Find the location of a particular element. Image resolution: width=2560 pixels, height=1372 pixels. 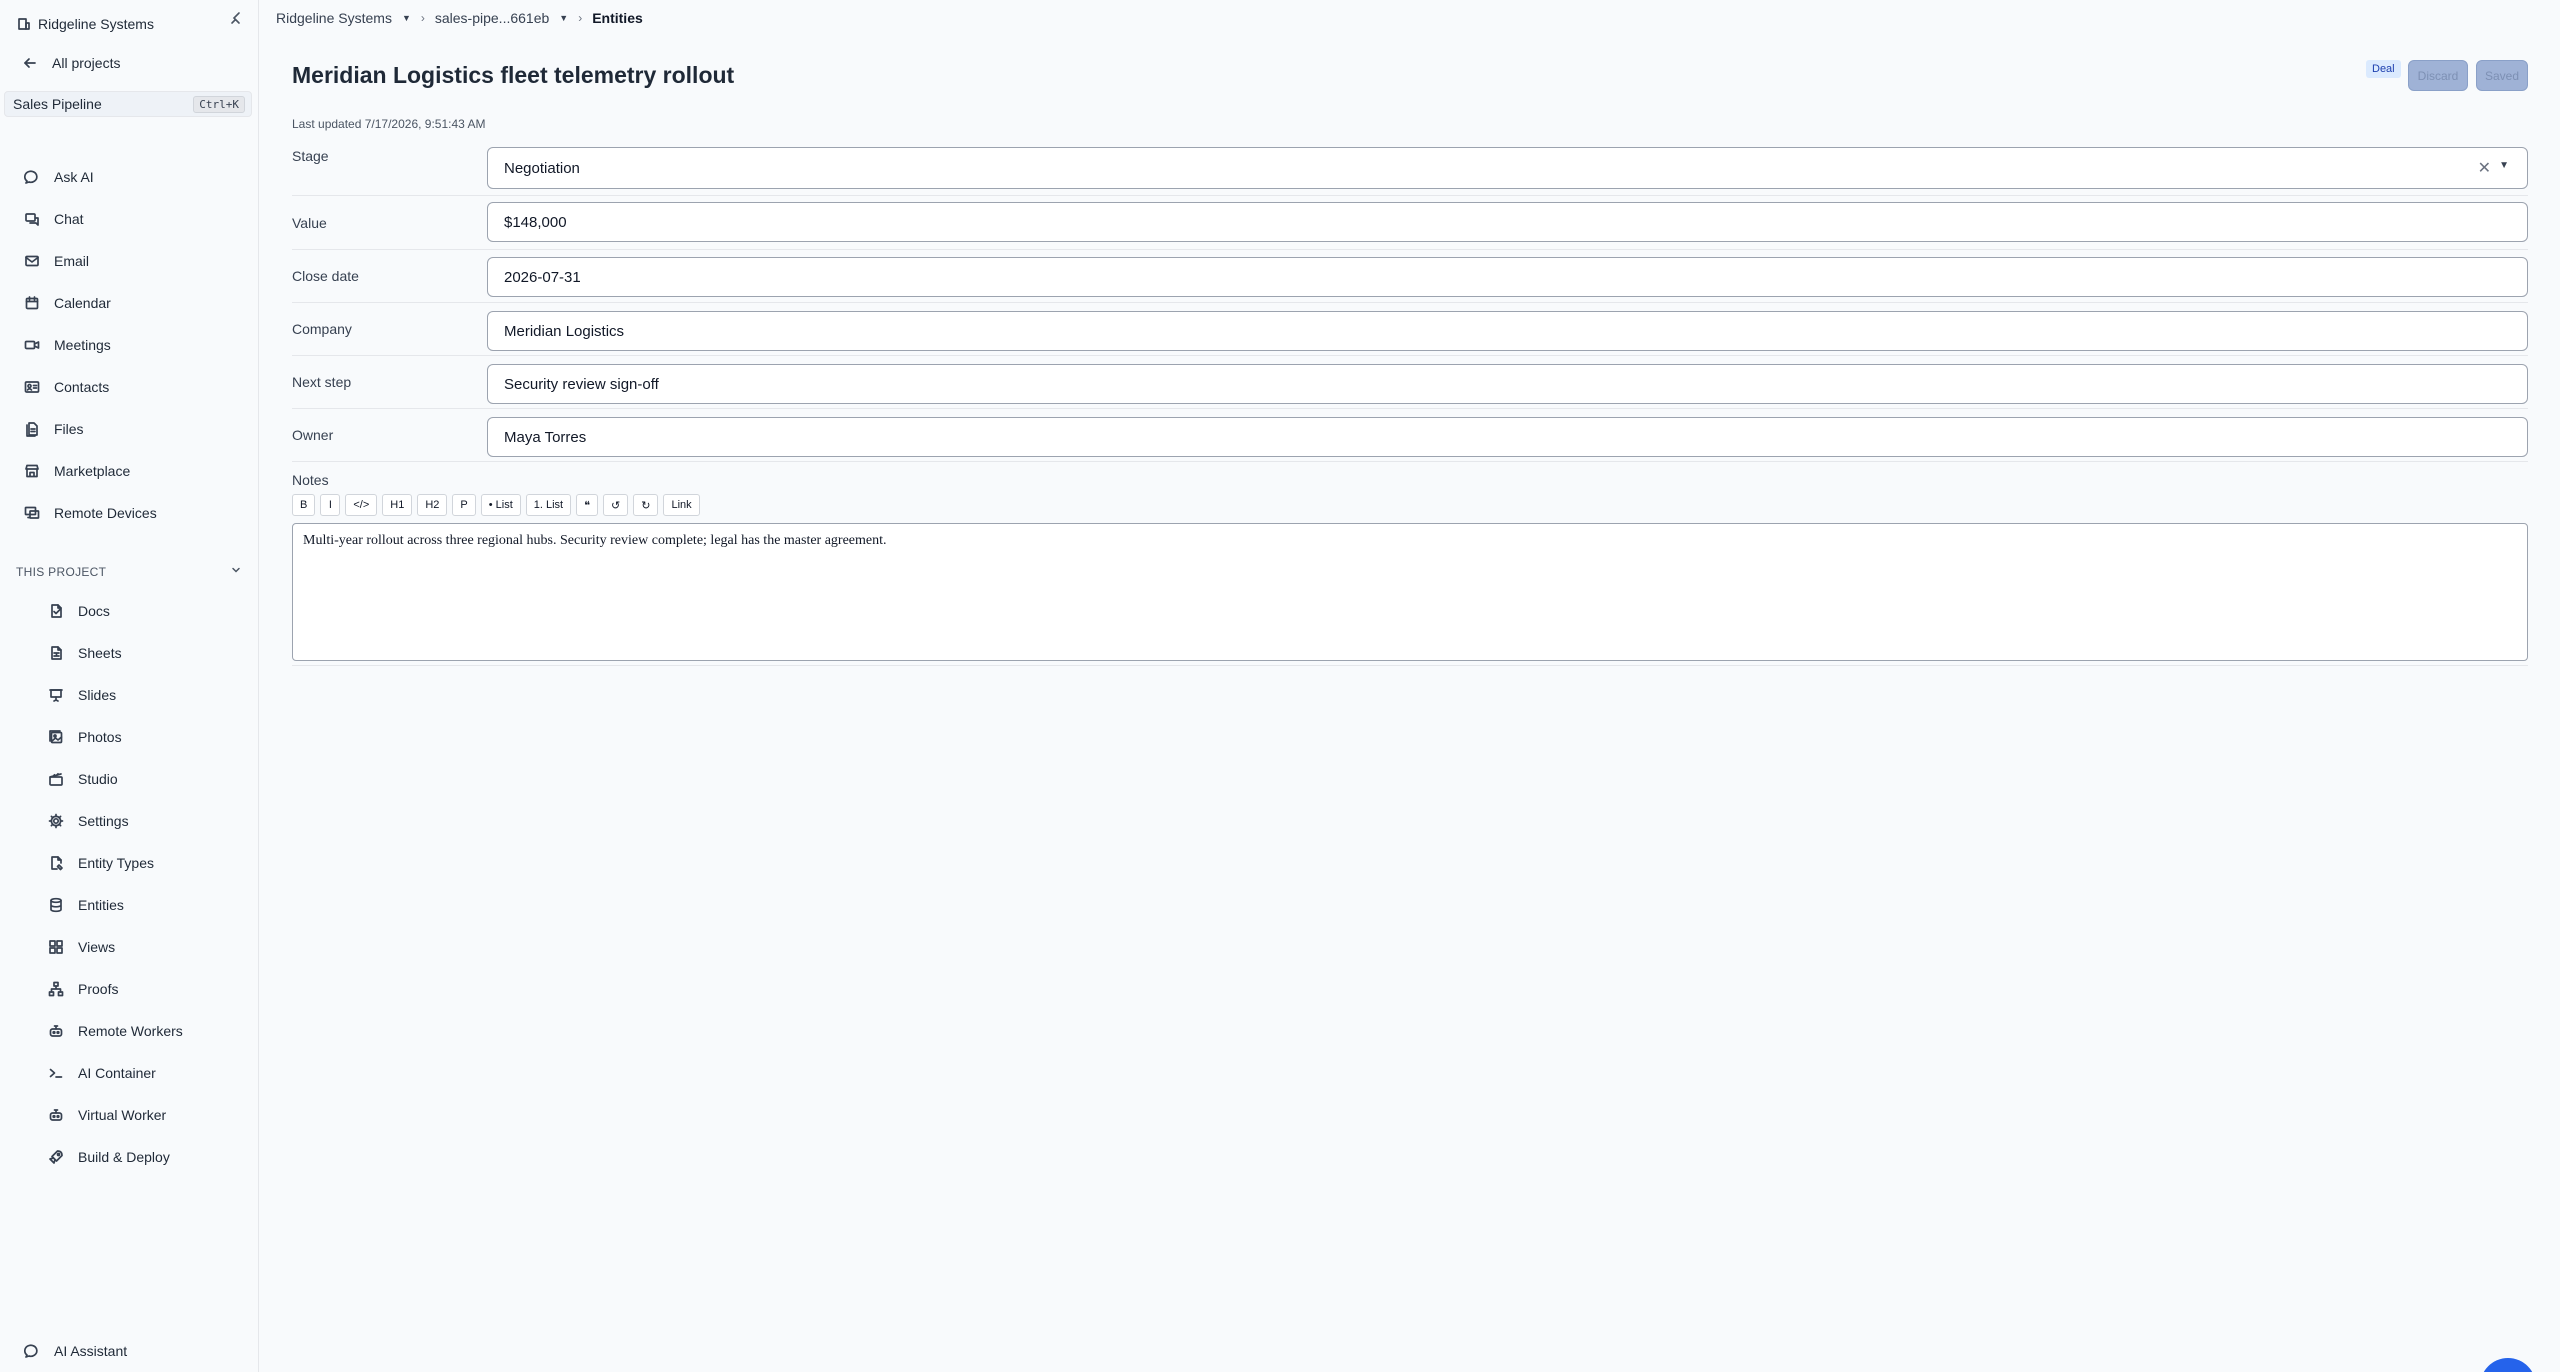

sidebar-item-files: Files is located at coordinates (54, 429).